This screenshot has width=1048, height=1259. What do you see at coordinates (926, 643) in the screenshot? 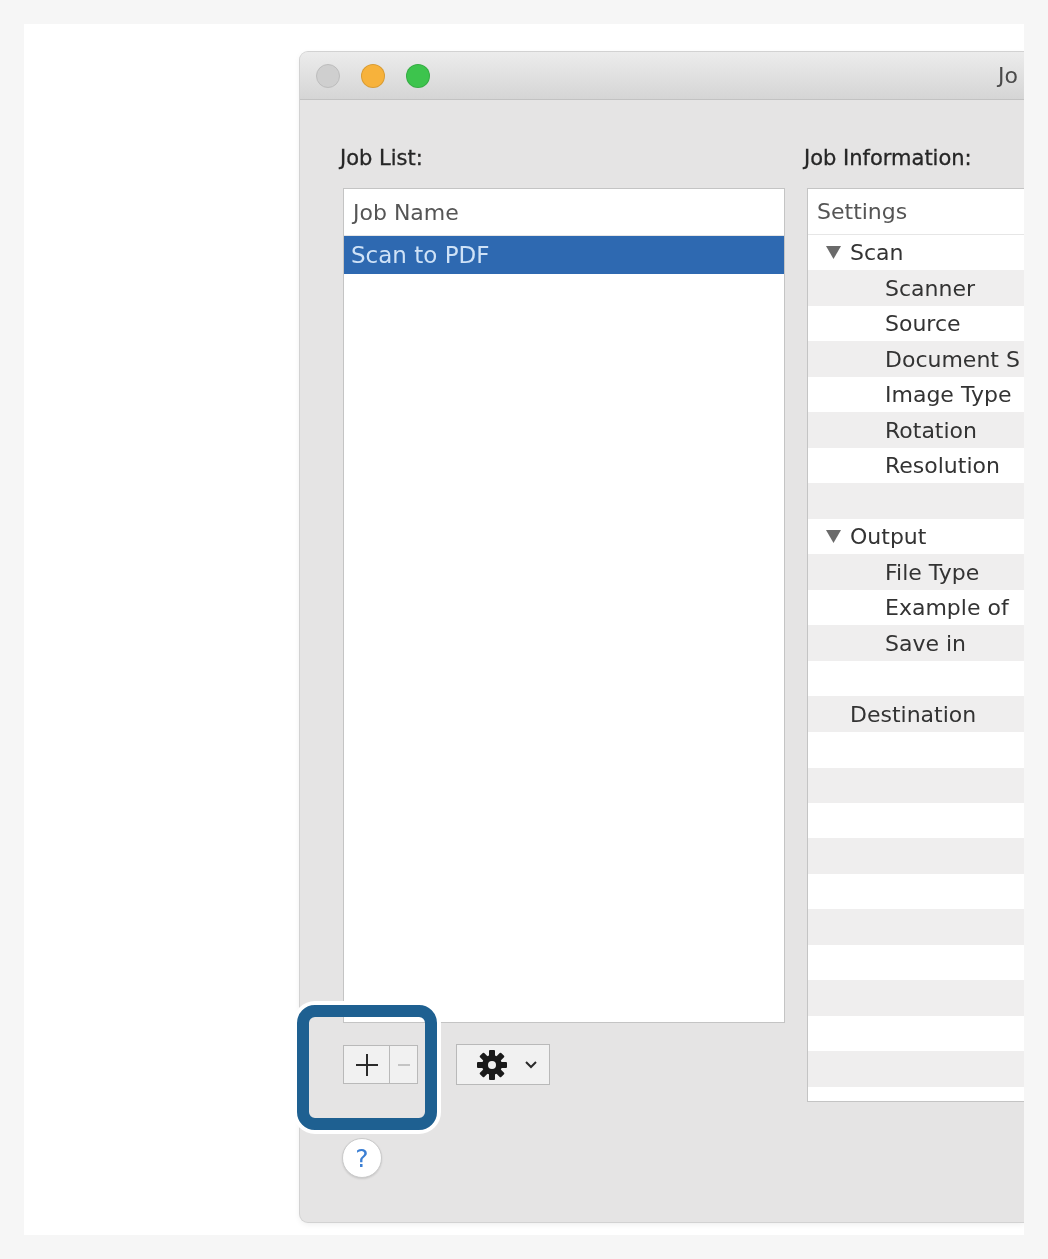
I see `tree-item: Save in` at bounding box center [926, 643].